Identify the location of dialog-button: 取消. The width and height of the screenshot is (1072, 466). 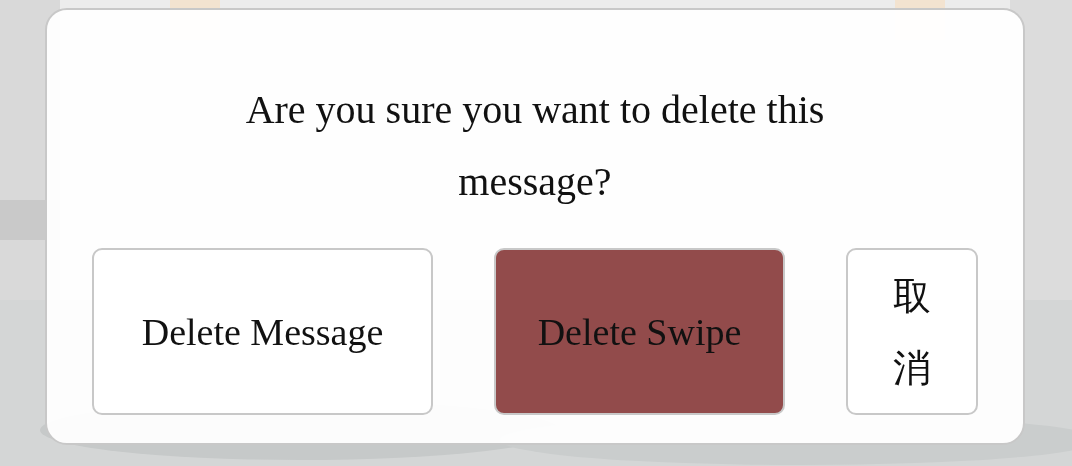
(912, 331).